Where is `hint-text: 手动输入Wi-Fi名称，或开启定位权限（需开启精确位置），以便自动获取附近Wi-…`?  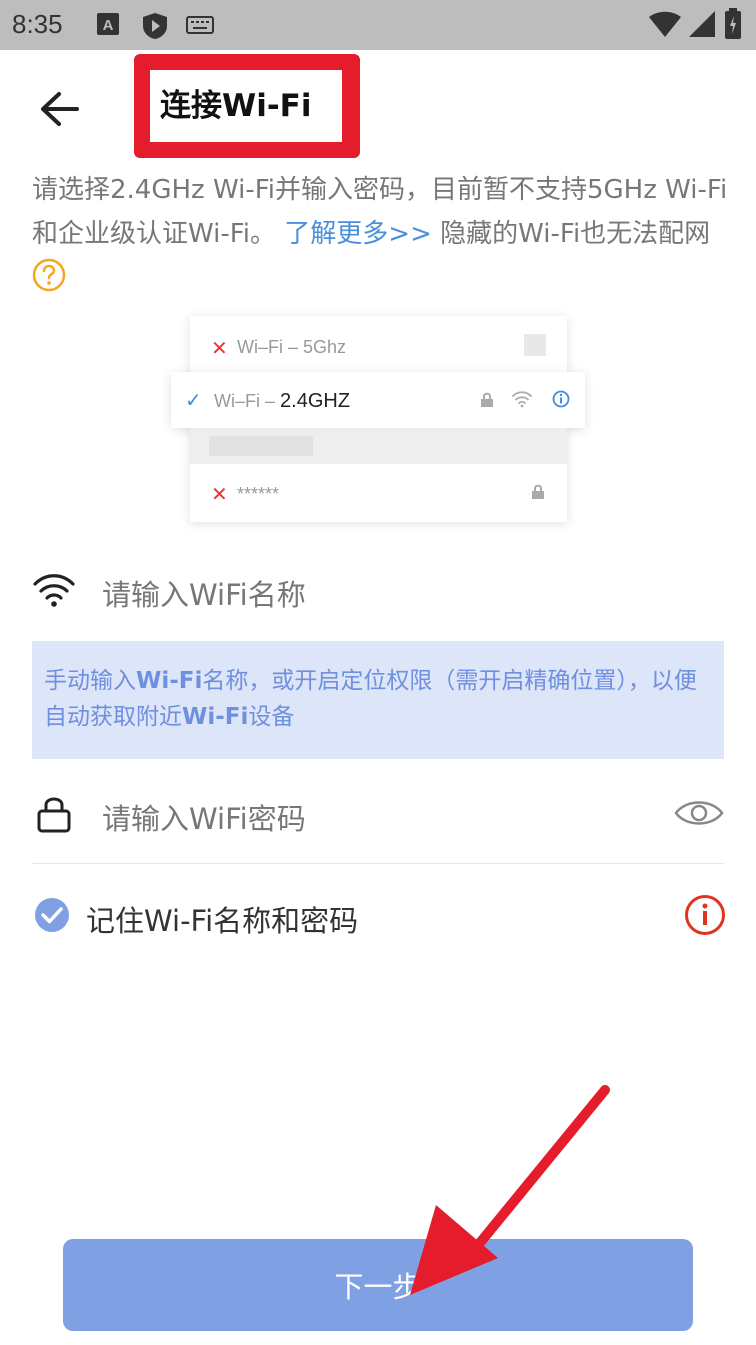
hint-text: 手动输入Wi-Fi名称，或开启定位权限（需开启精确位置），以便自动获取附近Wi-… is located at coordinates (370, 699).